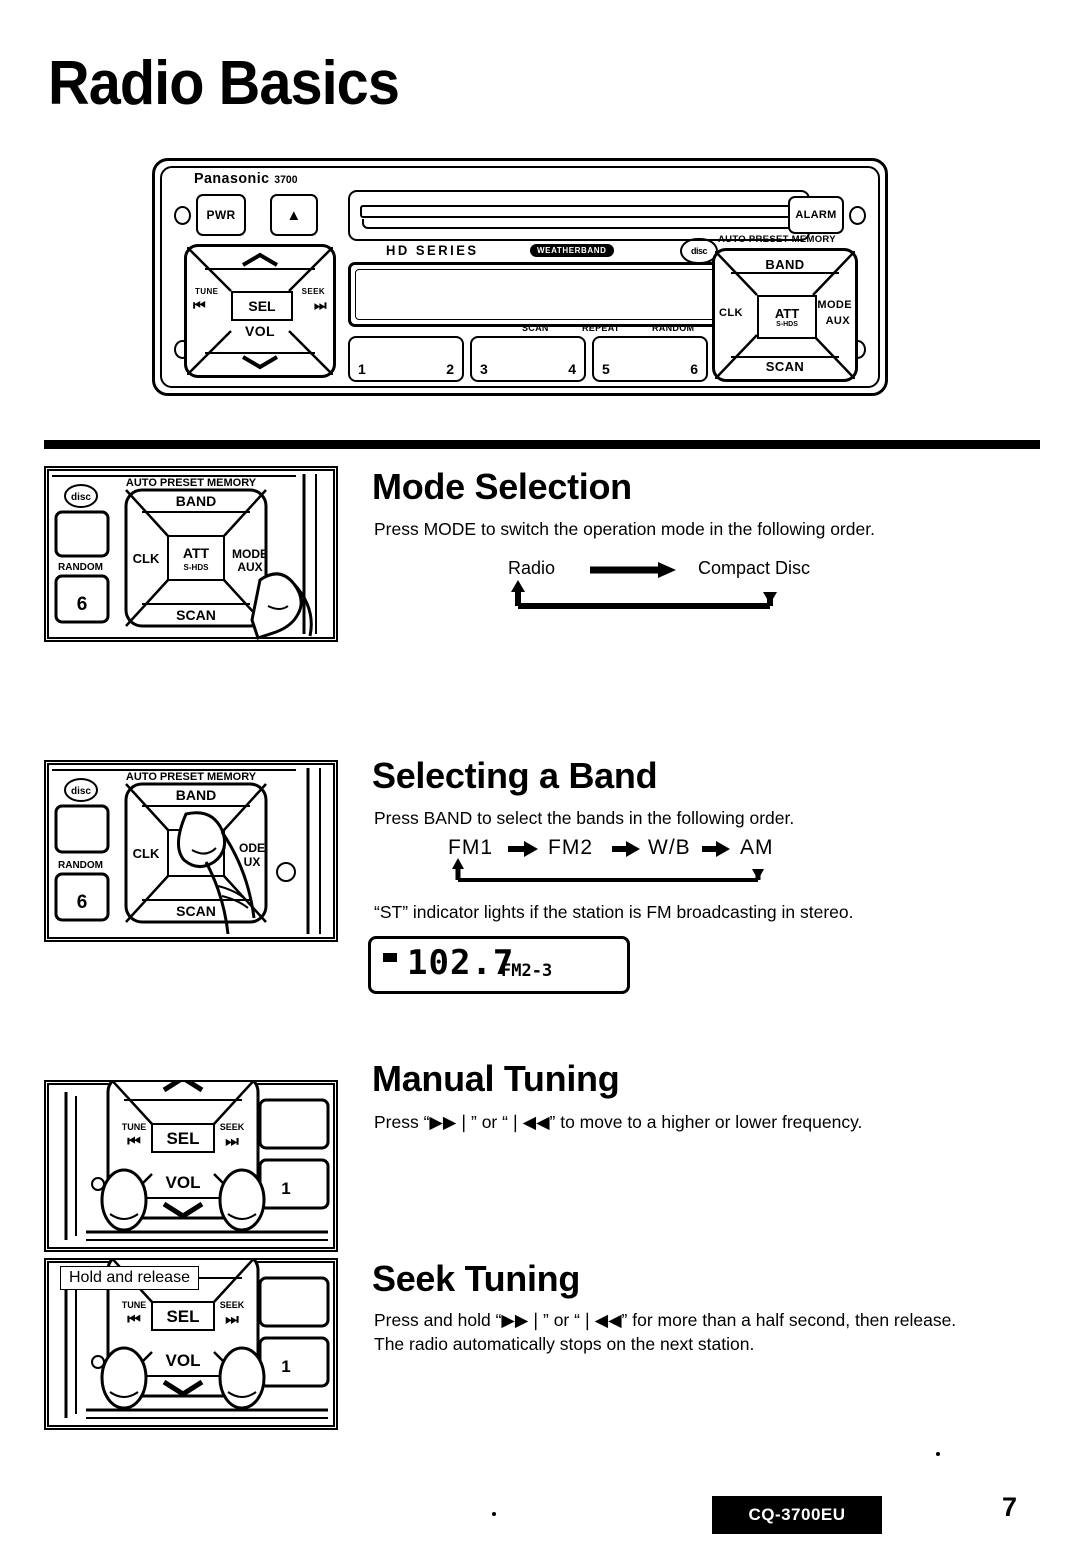 This screenshot has width=1080, height=1543. I want to click on hd-series-label: HD SERIES, so click(432, 250).